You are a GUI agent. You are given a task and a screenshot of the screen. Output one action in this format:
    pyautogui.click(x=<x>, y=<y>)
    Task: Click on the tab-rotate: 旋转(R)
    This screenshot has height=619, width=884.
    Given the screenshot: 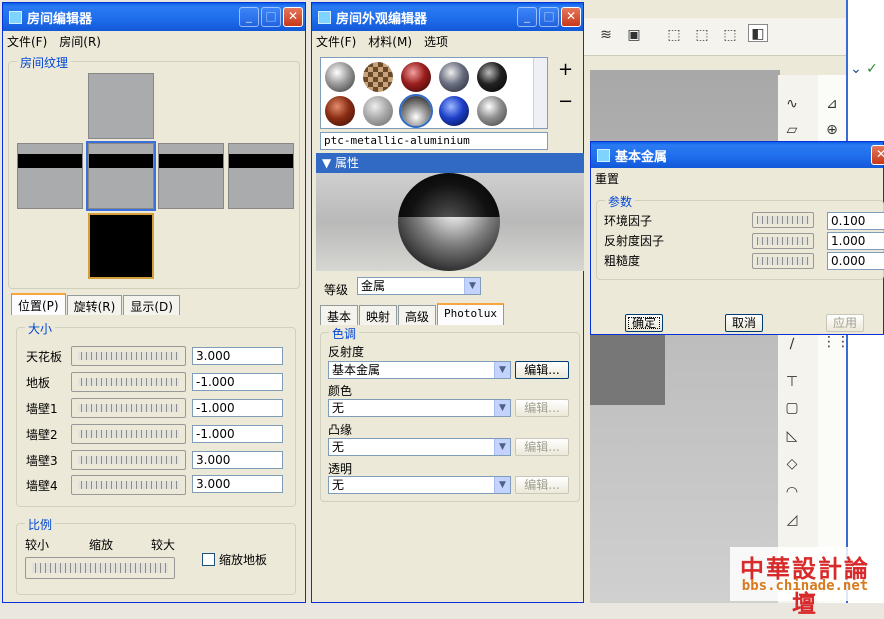 What is the action you would take?
    pyautogui.click(x=94, y=305)
    